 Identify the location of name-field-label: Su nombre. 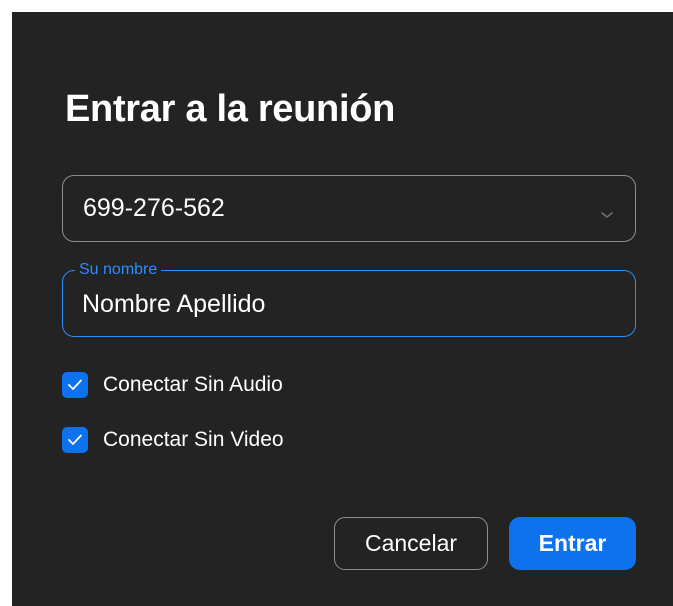
(118, 269).